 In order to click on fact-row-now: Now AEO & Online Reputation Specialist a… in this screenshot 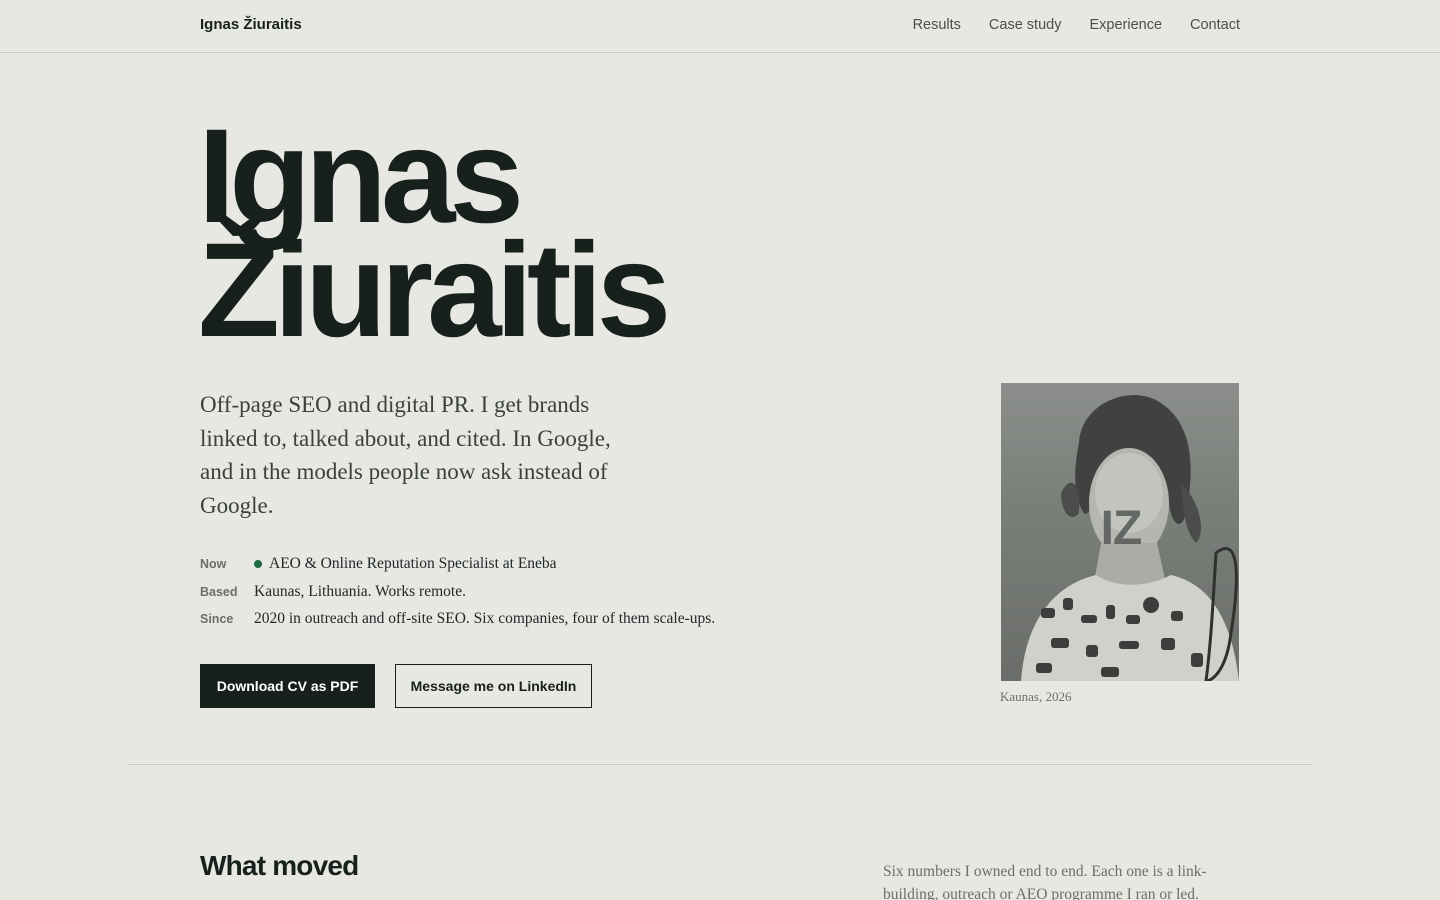, I will do `click(457, 569)`.